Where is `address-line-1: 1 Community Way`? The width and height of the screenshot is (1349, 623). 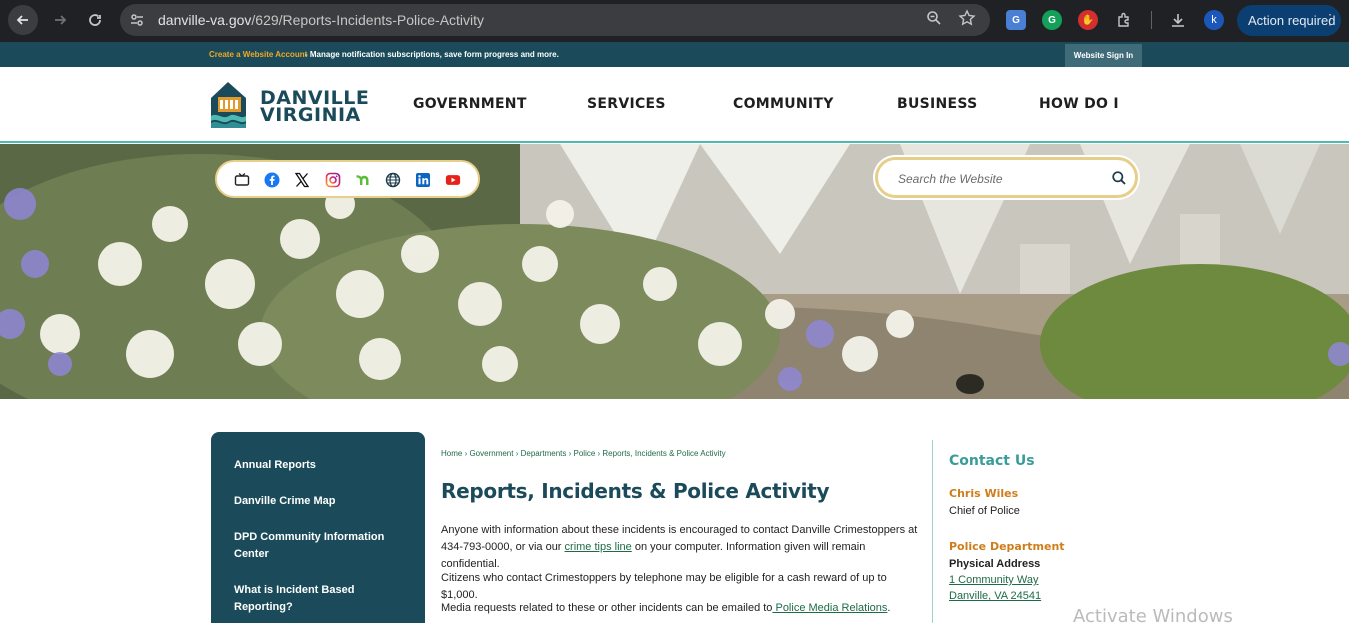
address-line-1: 1 Community Way is located at coordinates (993, 580).